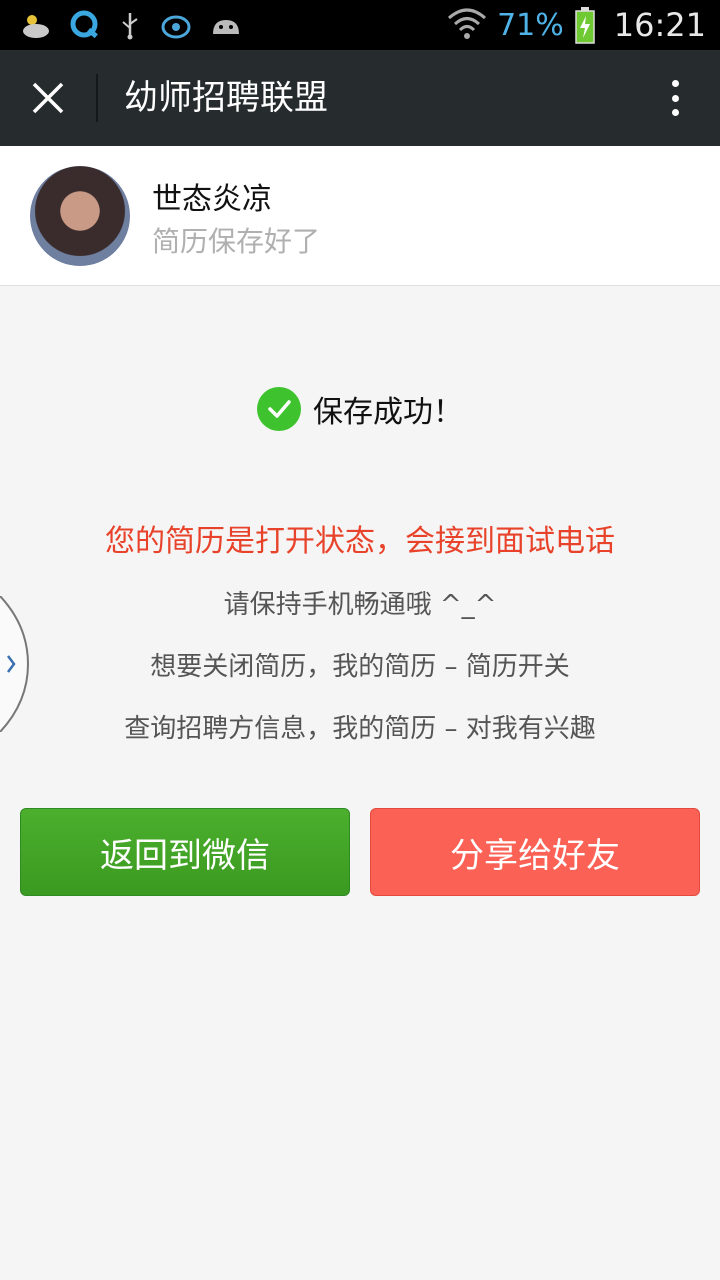 Image resolution: width=720 pixels, height=1280 pixels. Describe the element at coordinates (176, 27) in the screenshot. I see `bird-app-icon` at that location.